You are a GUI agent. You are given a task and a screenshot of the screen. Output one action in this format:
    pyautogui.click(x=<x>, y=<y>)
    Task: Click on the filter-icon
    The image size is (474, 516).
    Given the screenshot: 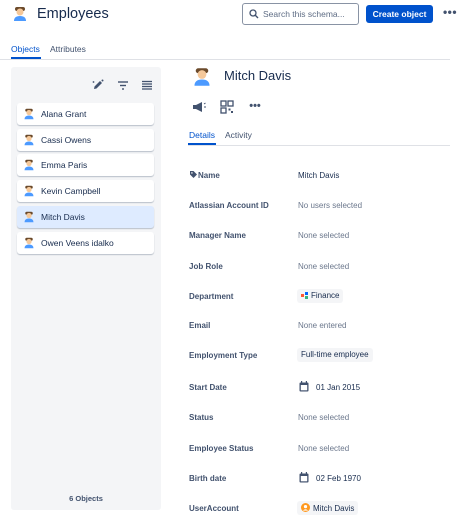 What is the action you would take?
    pyautogui.click(x=123, y=85)
    